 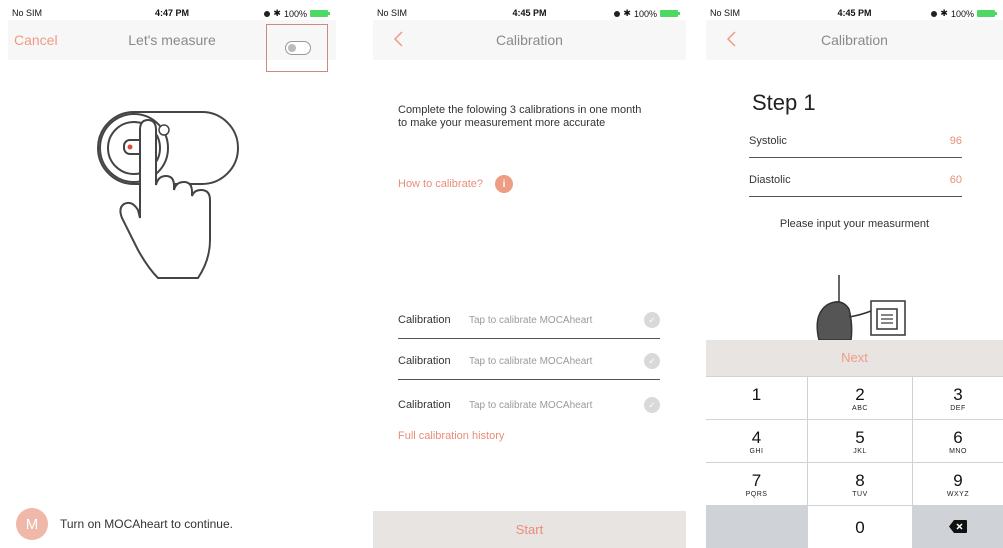 What do you see at coordinates (860, 437) in the screenshot?
I see `key-number: 5` at bounding box center [860, 437].